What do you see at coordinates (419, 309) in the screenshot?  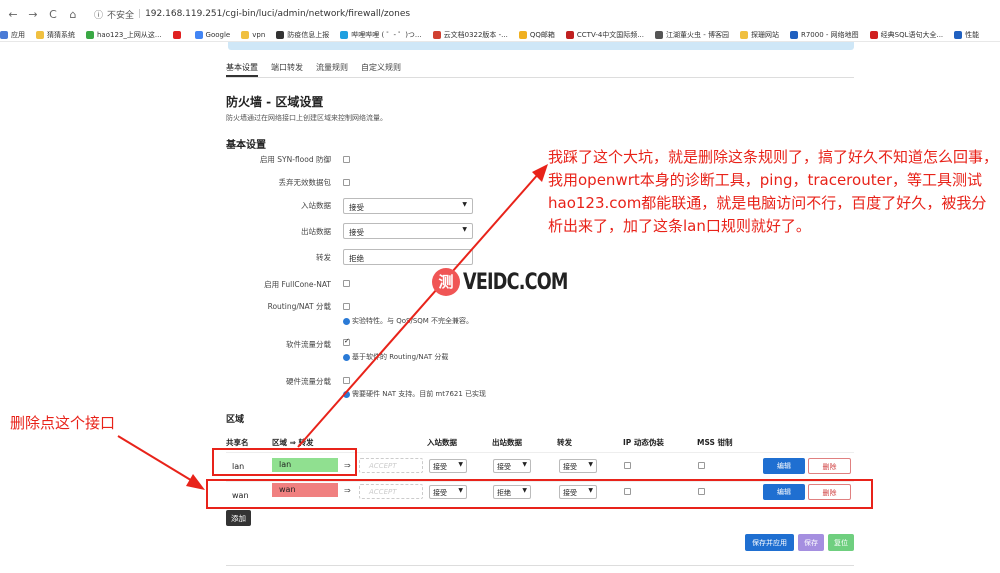 I see `arrow-line-right` at bounding box center [419, 309].